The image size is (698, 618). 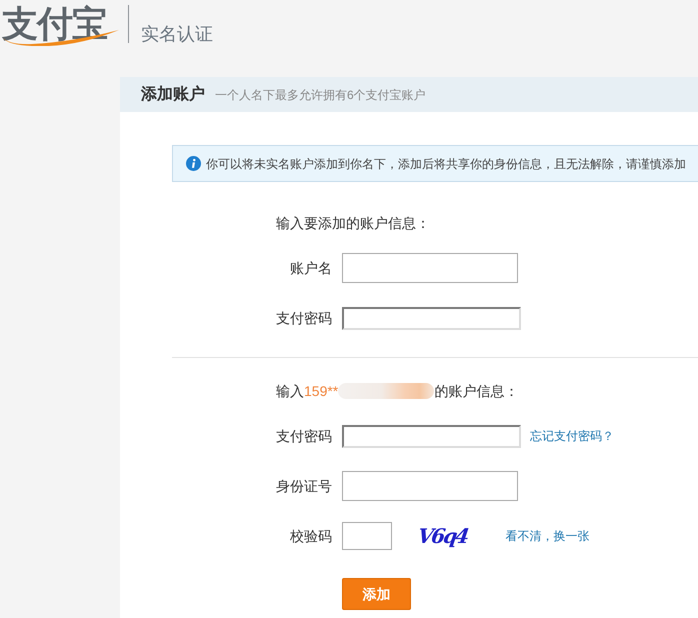 I want to click on text-link: 看不清，换一张, so click(x=547, y=536).